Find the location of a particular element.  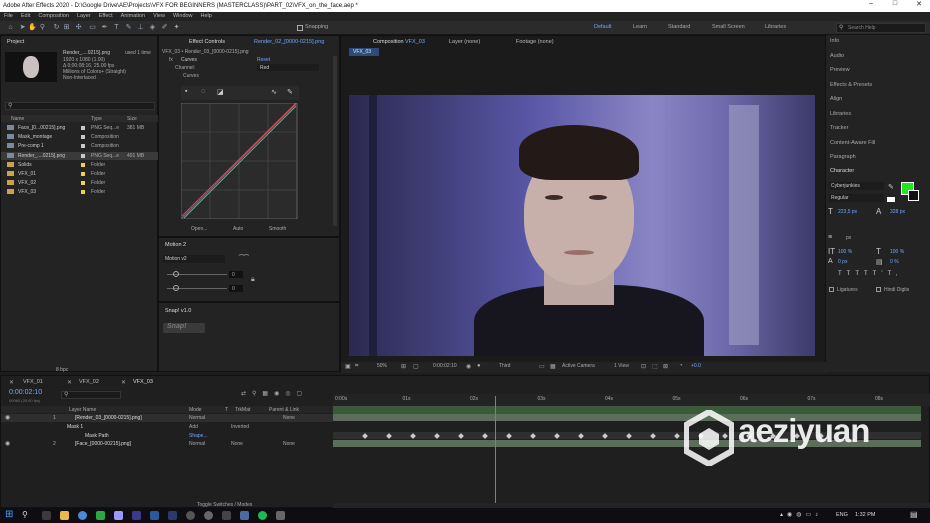

file-explorer-icon is located at coordinates (64, 515).